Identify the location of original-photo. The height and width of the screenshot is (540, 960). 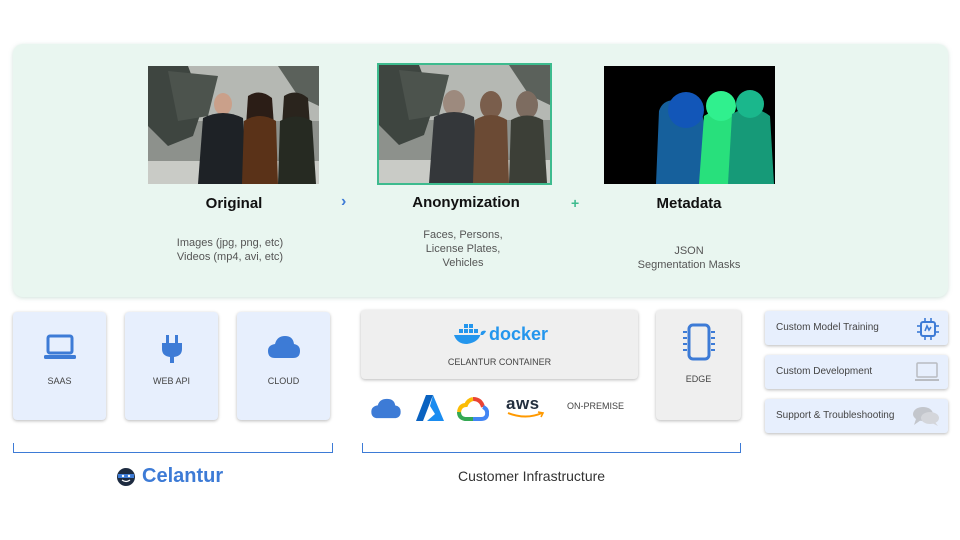
(233, 125).